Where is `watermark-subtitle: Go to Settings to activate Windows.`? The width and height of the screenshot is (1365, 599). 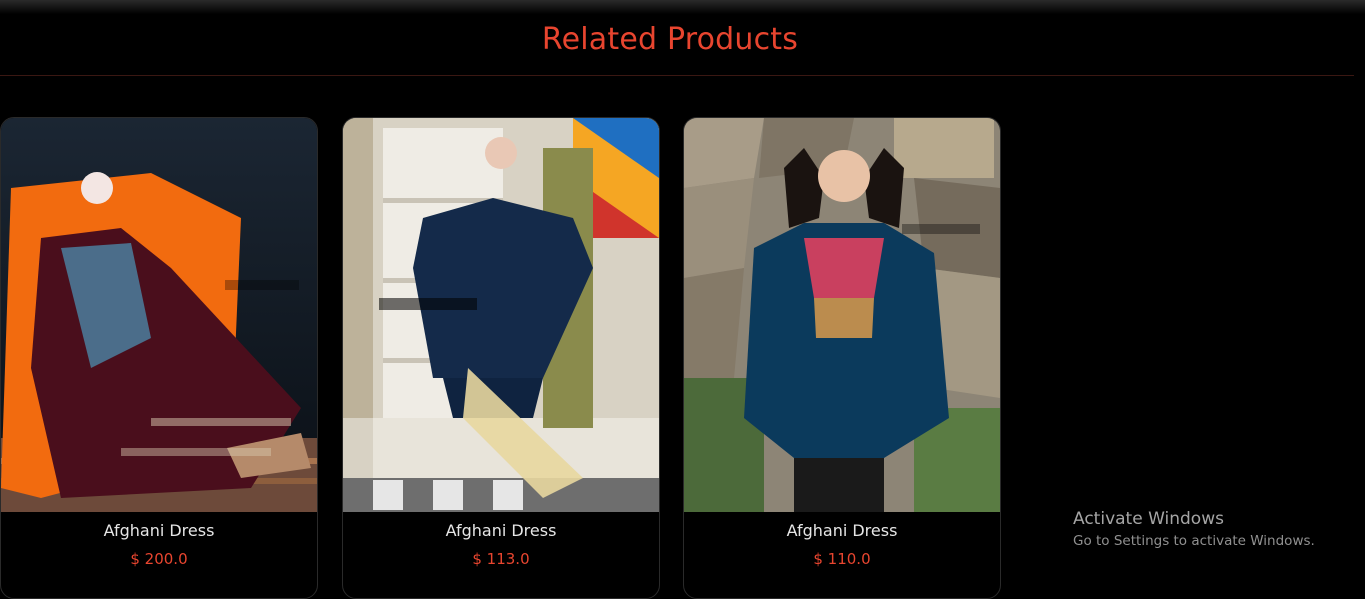 watermark-subtitle: Go to Settings to activate Windows. is located at coordinates (1194, 541).